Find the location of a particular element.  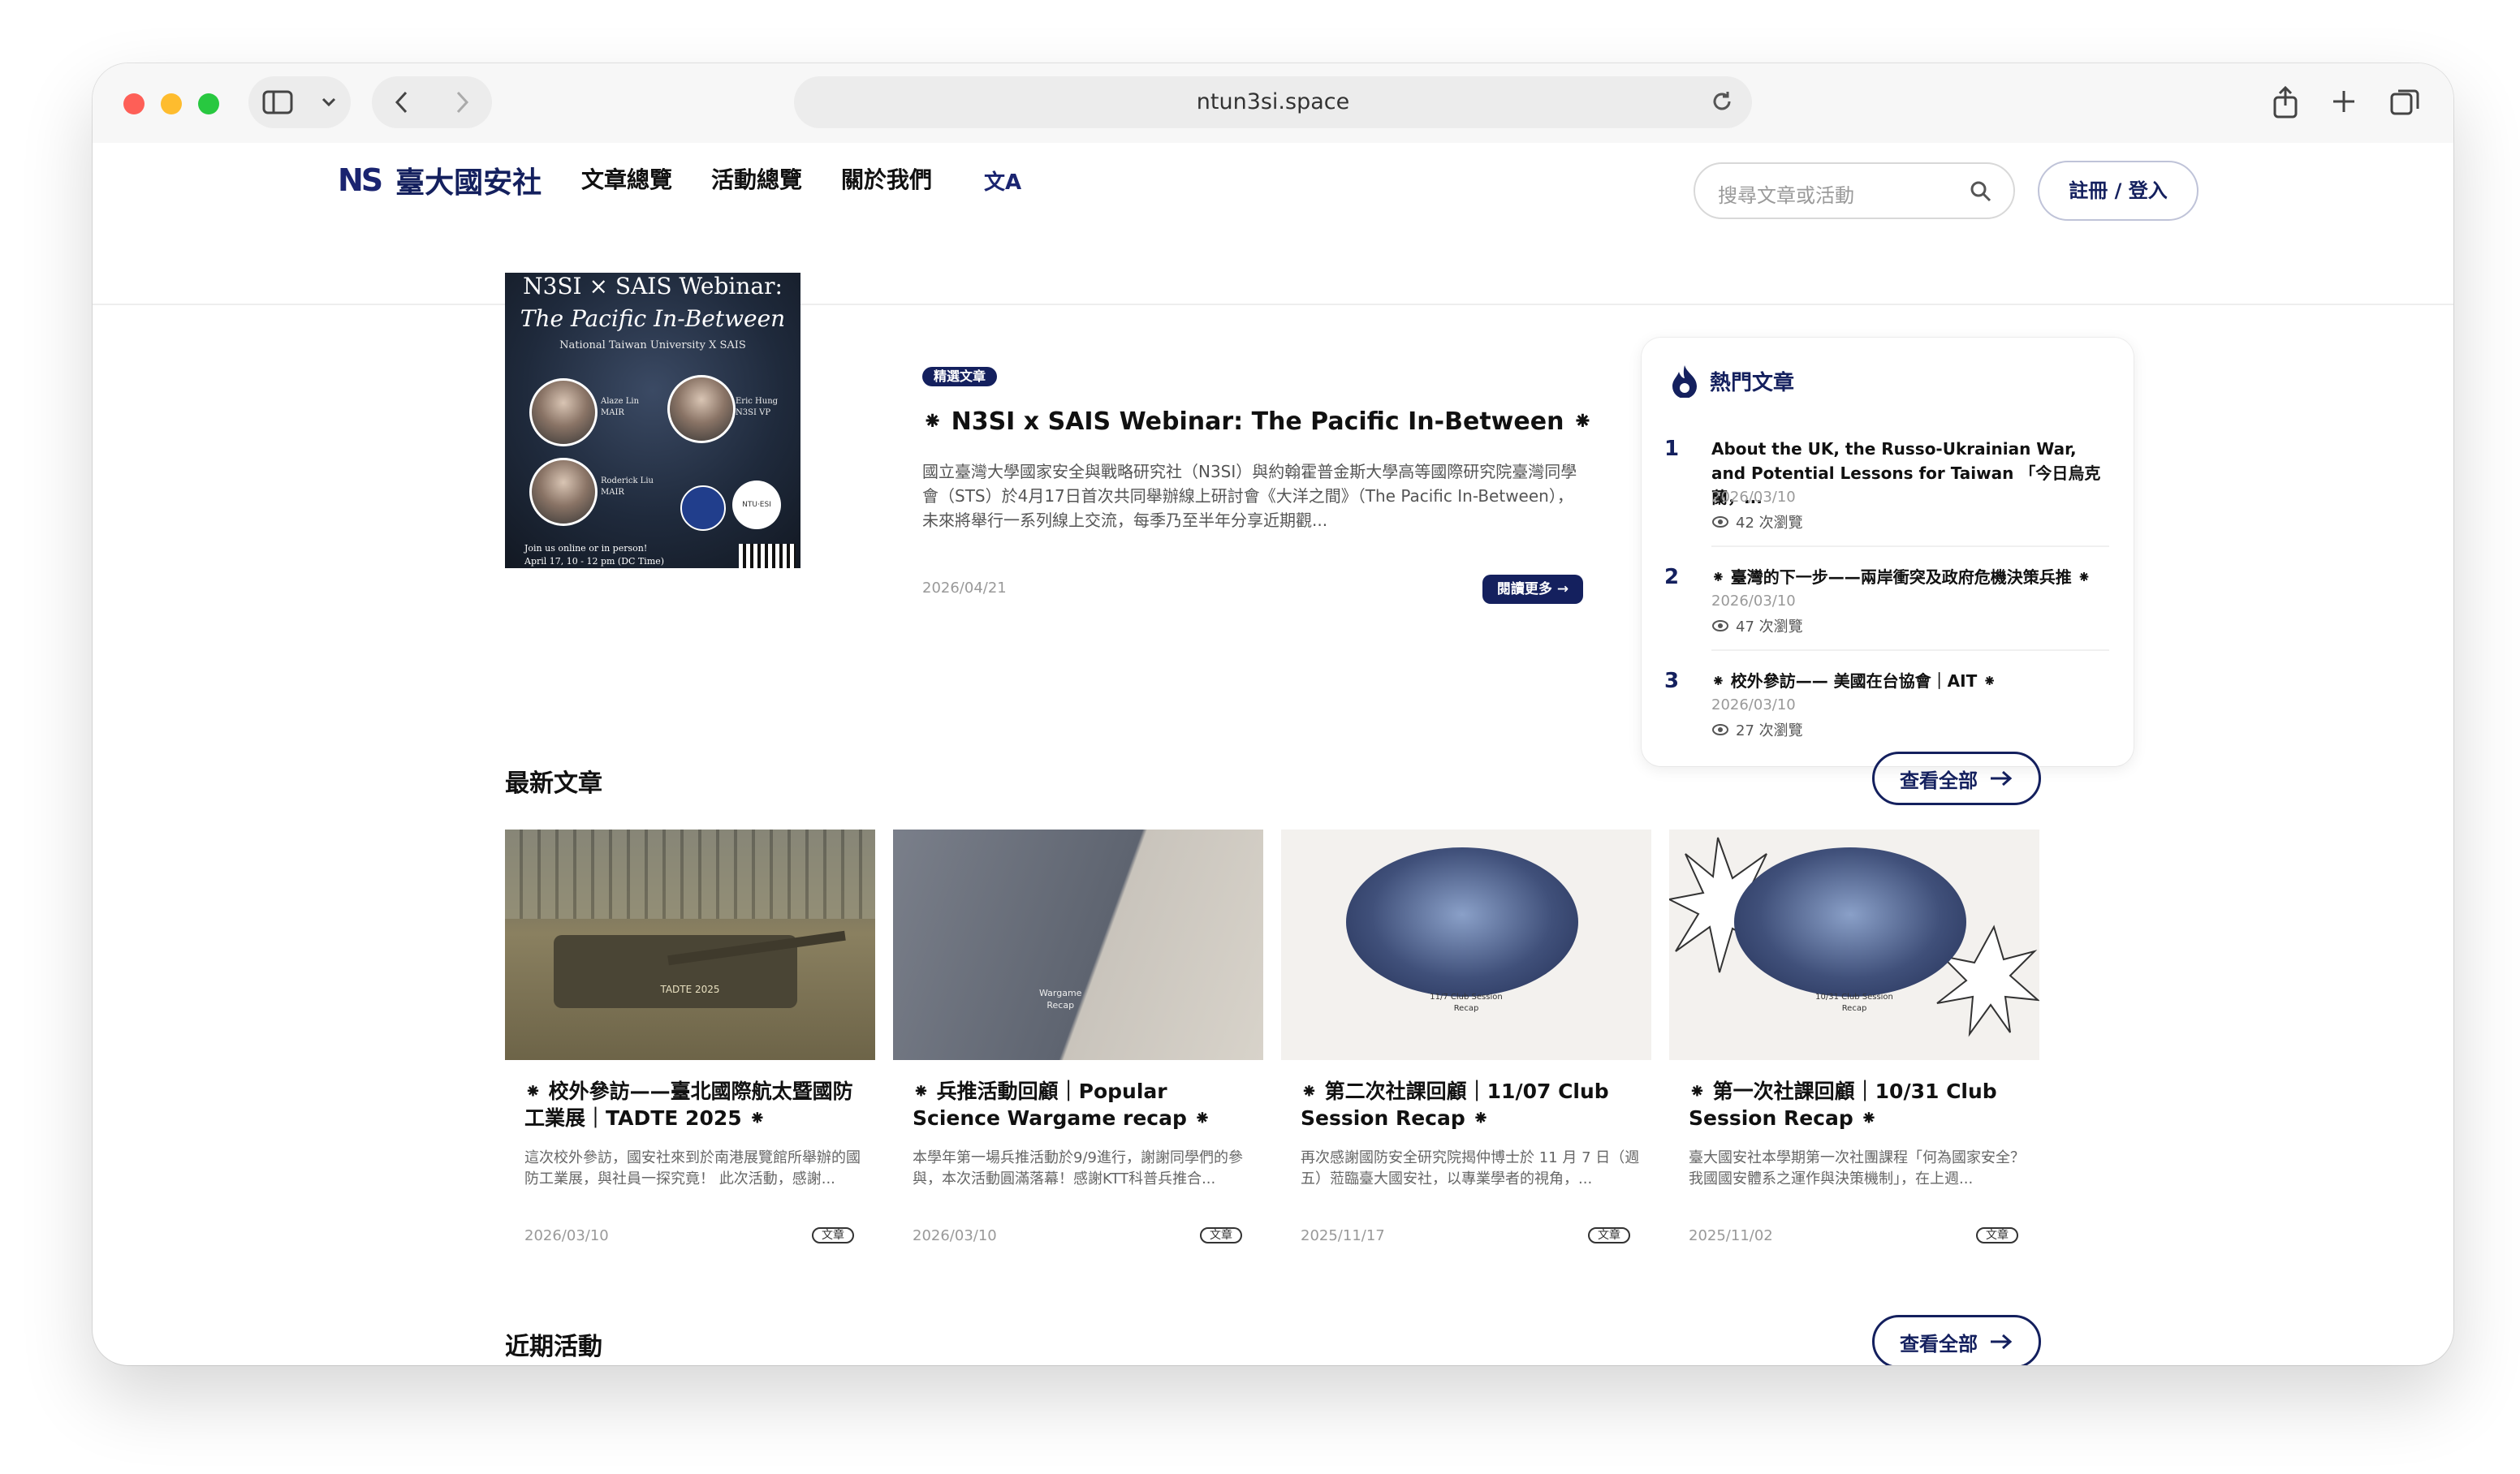

ntu-logo: NTU·ESI is located at coordinates (756, 505).